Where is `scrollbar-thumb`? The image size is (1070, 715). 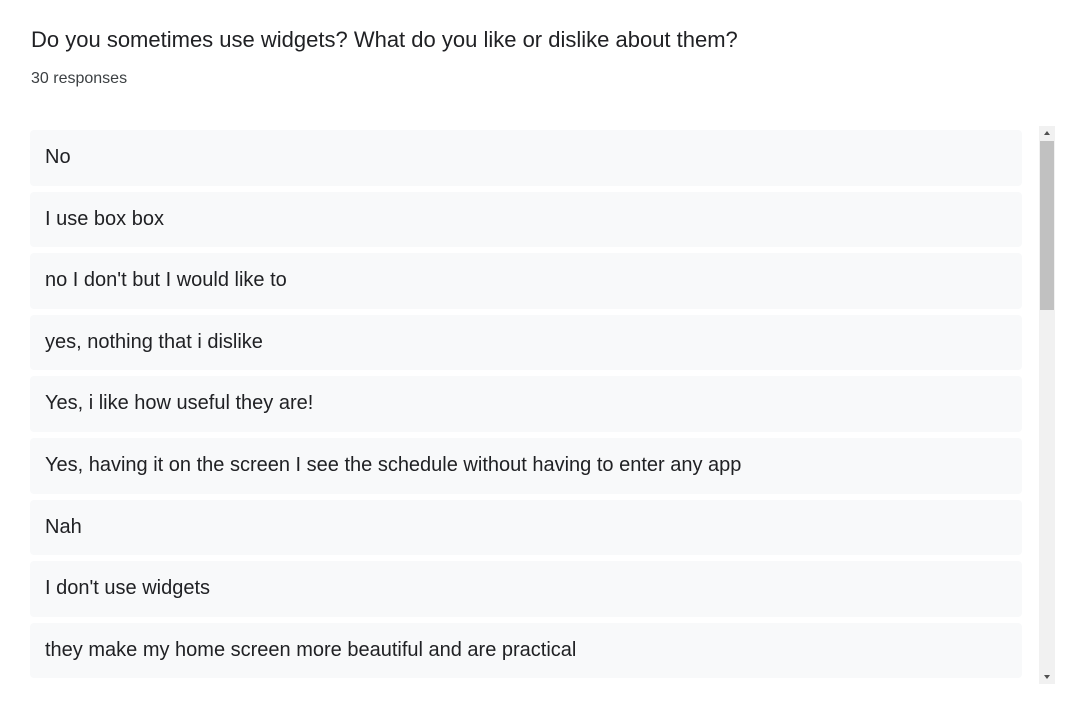
scrollbar-thumb is located at coordinates (1047, 225).